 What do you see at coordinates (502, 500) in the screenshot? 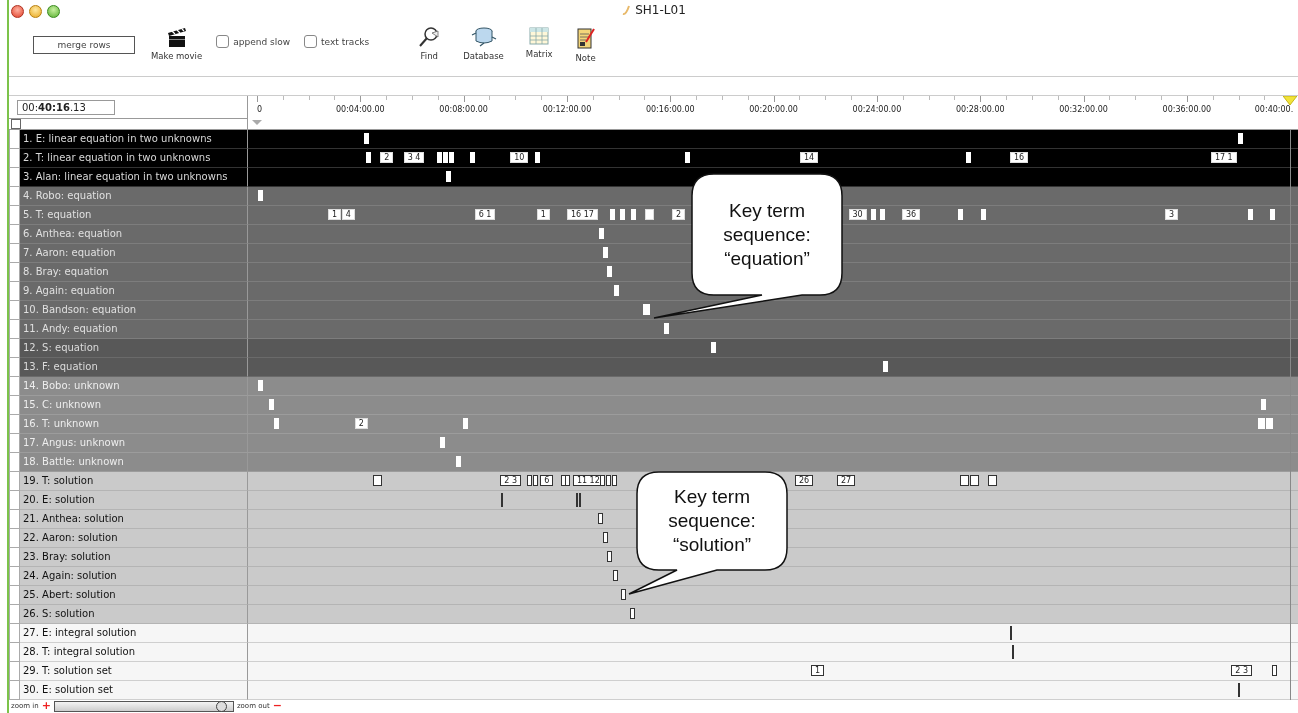
I see `event-tick` at bounding box center [502, 500].